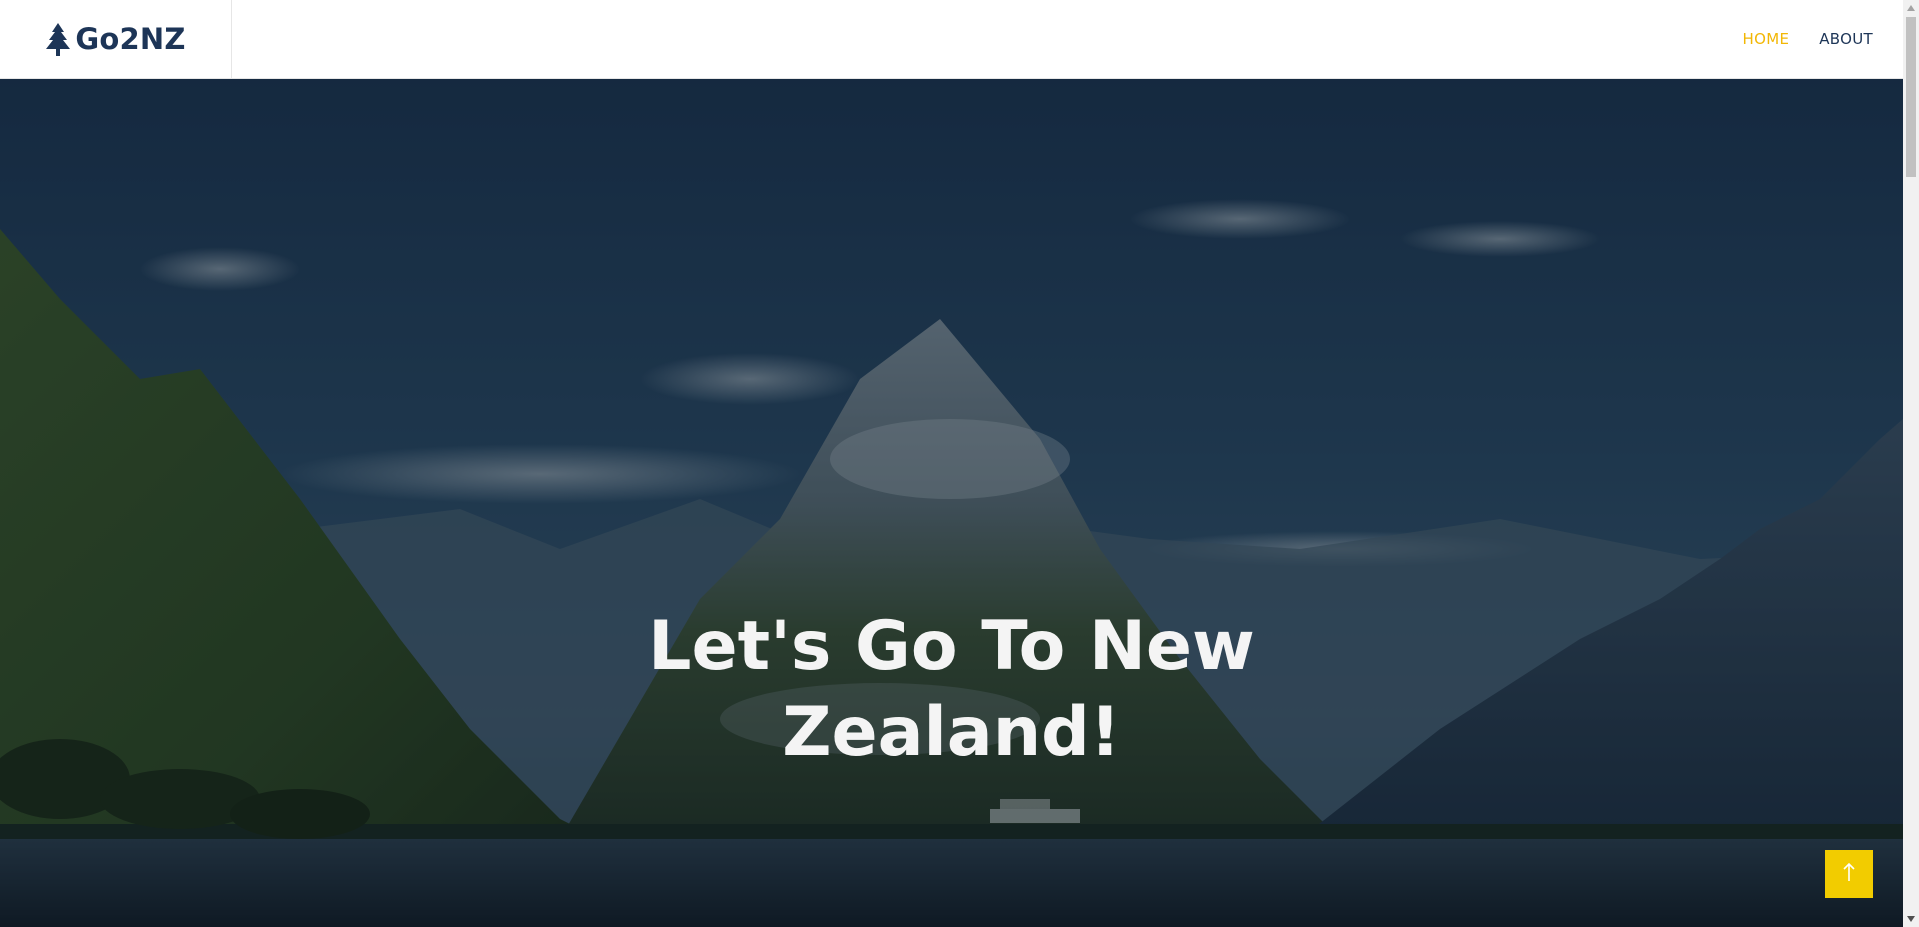  I want to click on scroll-down-icon, so click(1911, 919).